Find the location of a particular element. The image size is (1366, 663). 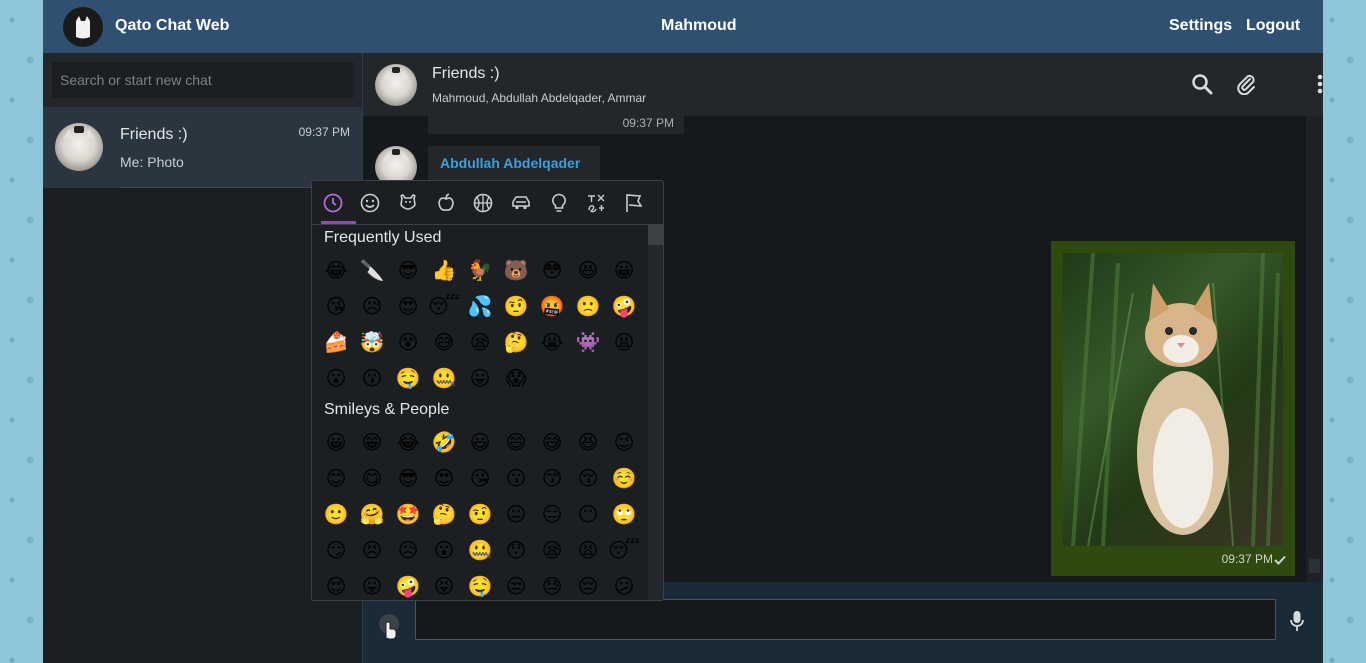

message-input is located at coordinates (845, 619).